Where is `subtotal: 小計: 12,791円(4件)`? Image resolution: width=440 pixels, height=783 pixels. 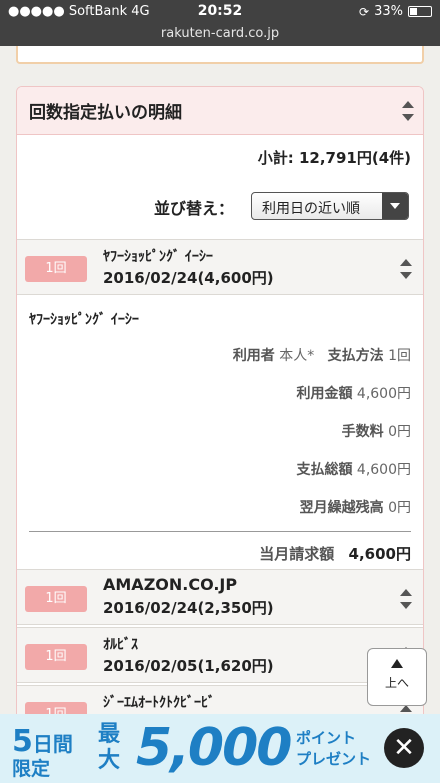
subtotal: 小計: 12,791円(4件) is located at coordinates (334, 158).